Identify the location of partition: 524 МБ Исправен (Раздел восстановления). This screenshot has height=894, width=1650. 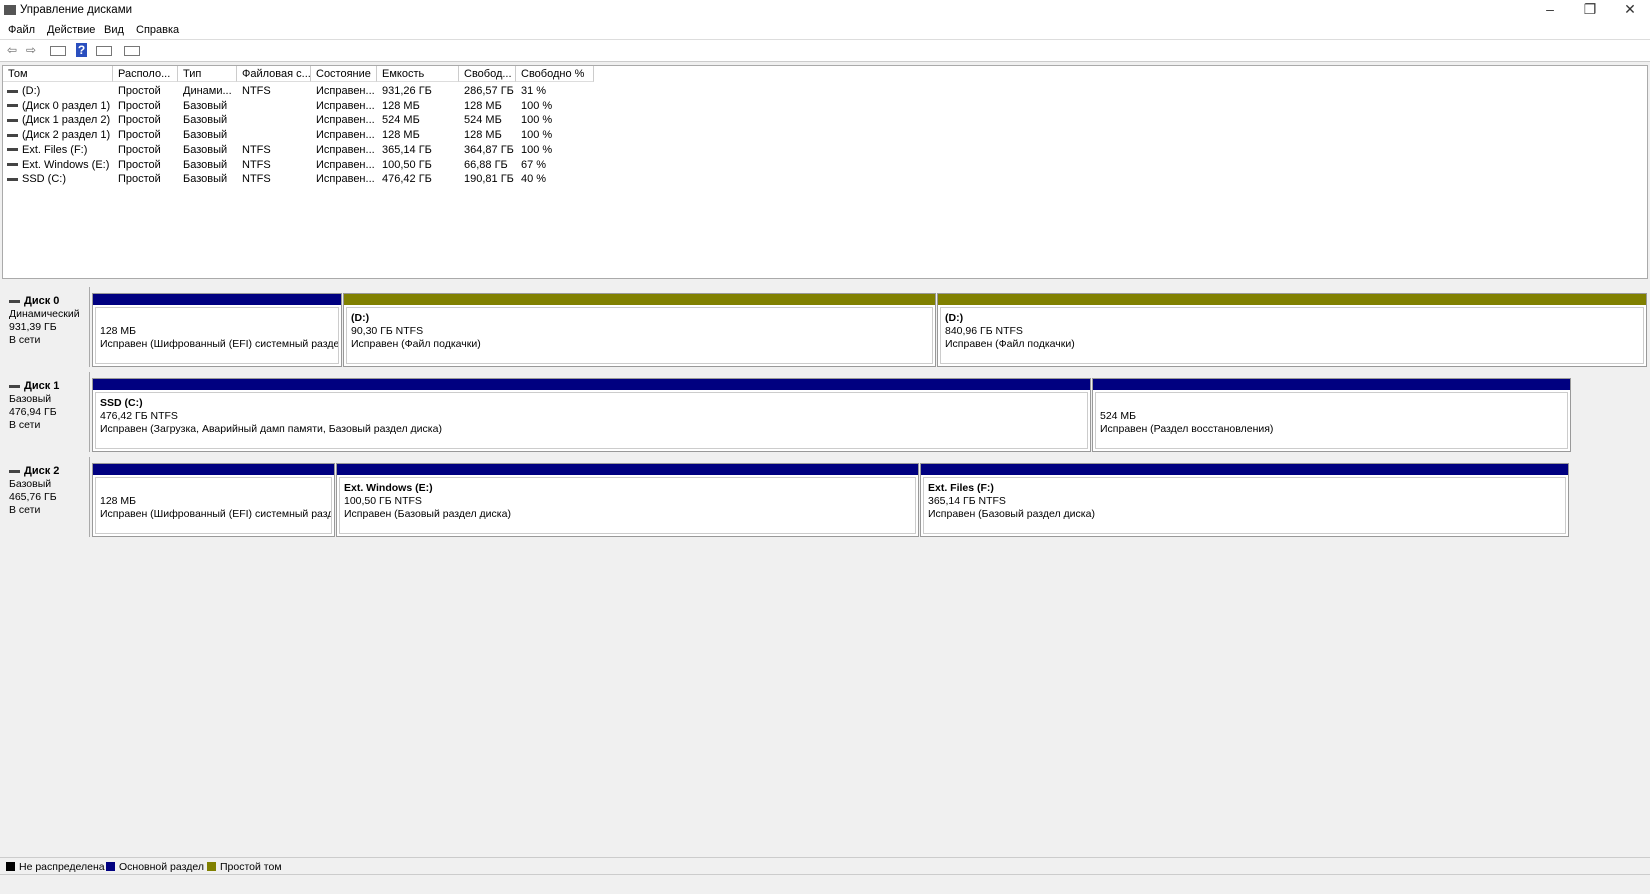
(1331, 415).